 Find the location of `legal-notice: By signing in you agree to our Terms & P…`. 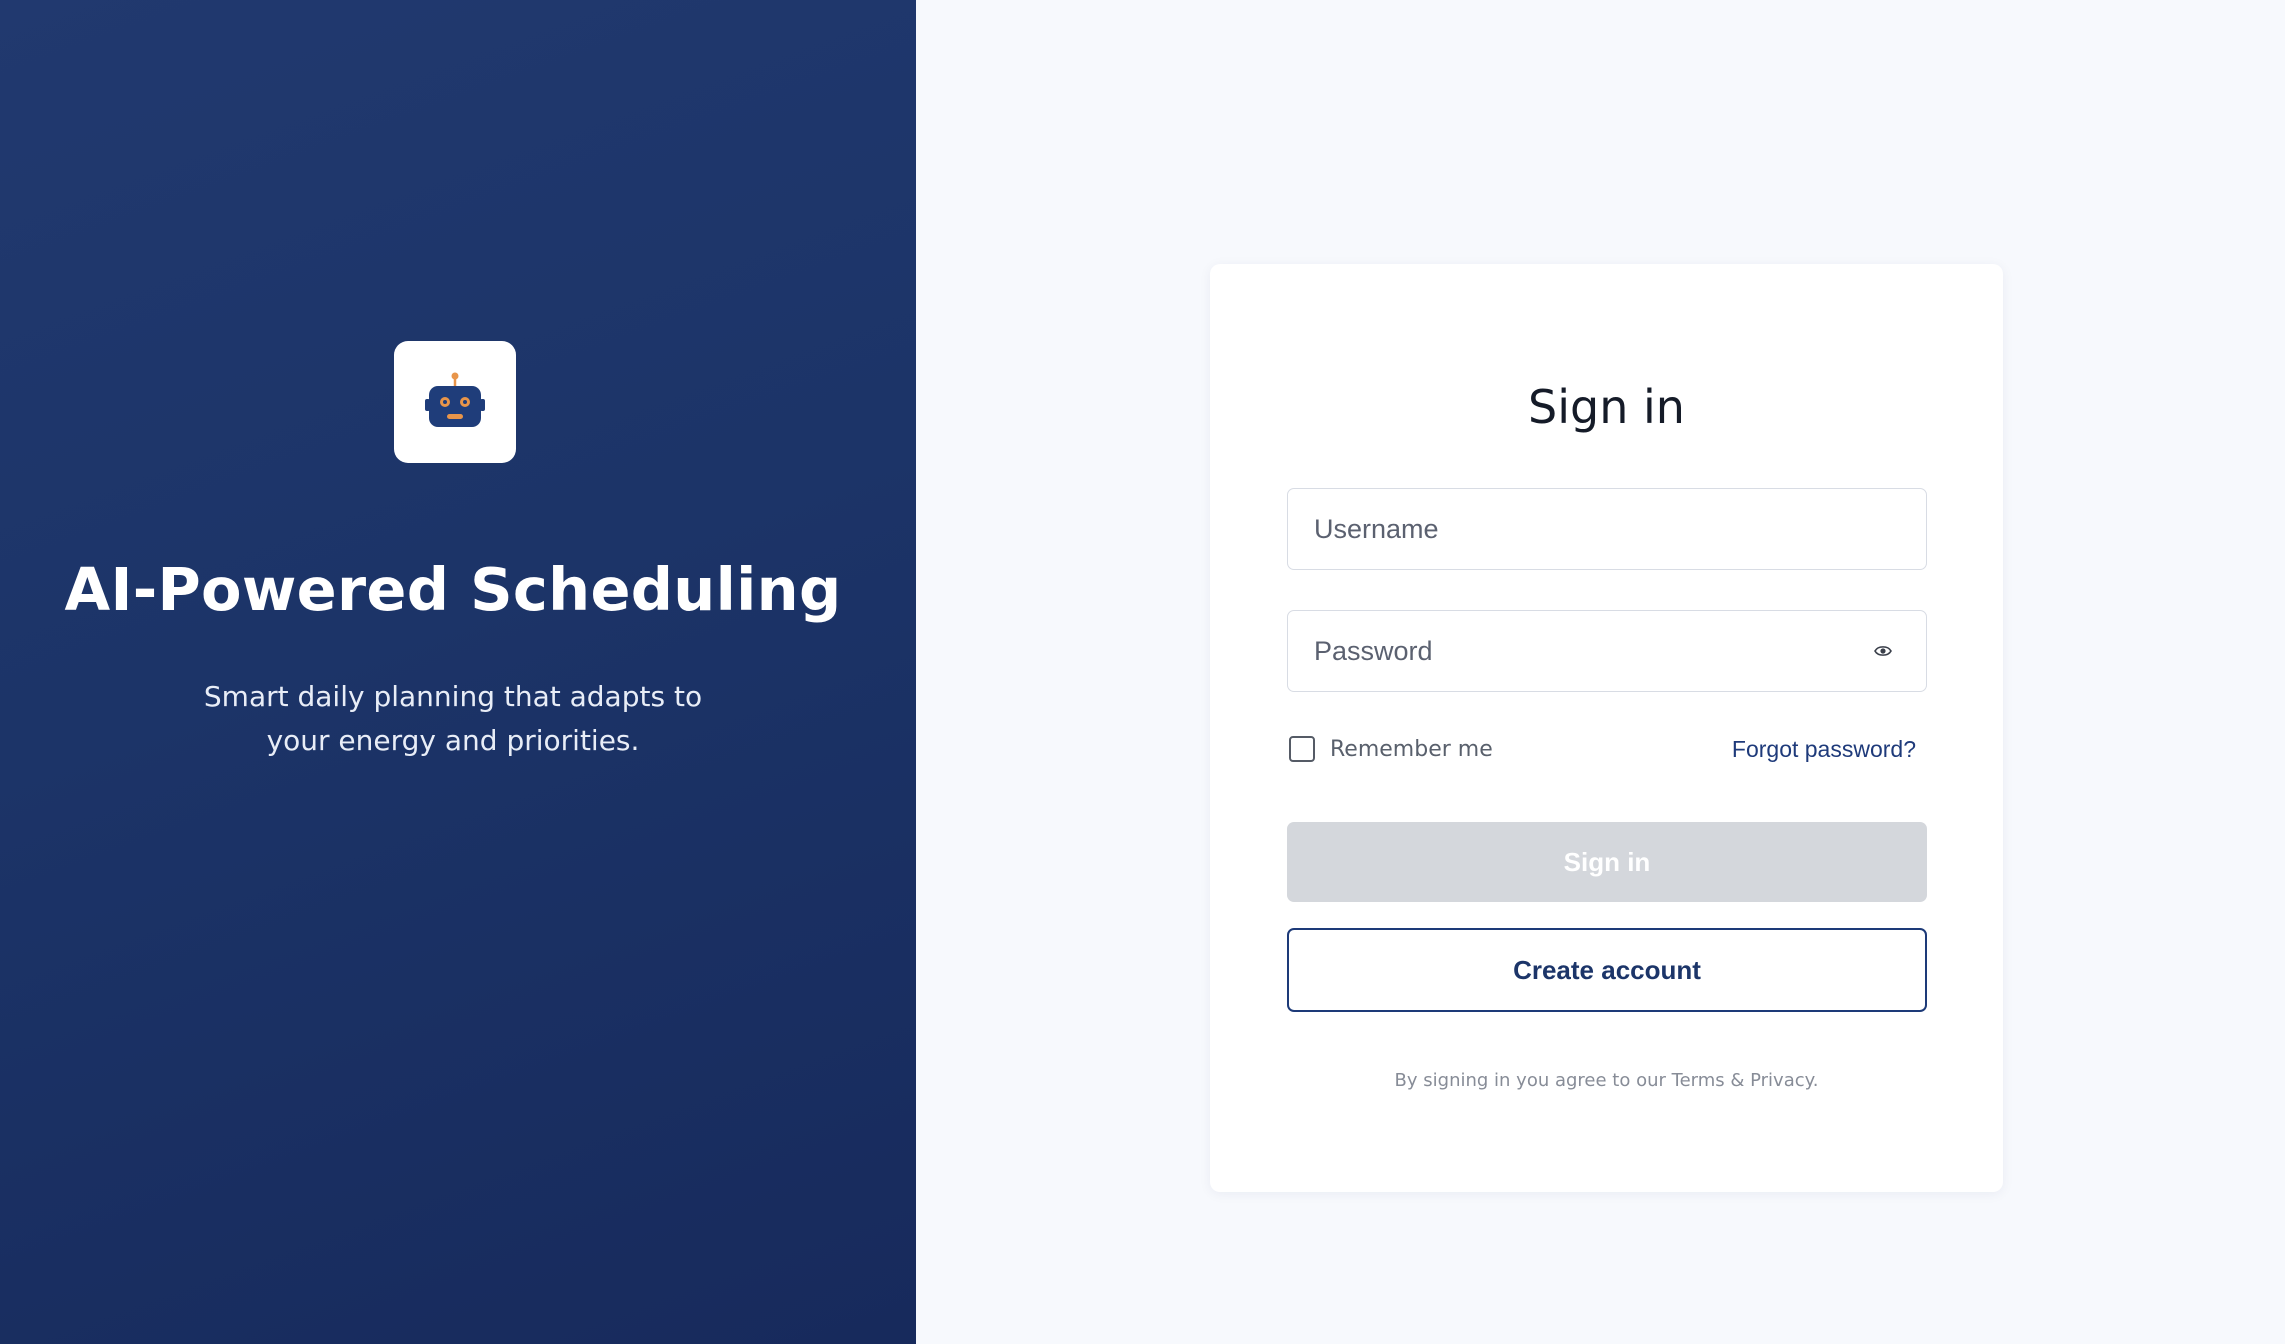

legal-notice: By signing in you agree to our Terms & P… is located at coordinates (1606, 1080).